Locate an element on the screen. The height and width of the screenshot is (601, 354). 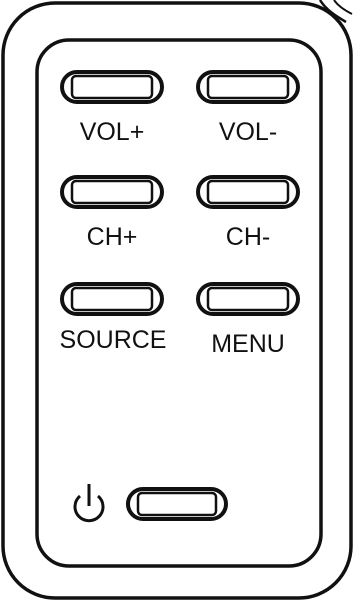
ch-down-button is located at coordinates (248, 192).